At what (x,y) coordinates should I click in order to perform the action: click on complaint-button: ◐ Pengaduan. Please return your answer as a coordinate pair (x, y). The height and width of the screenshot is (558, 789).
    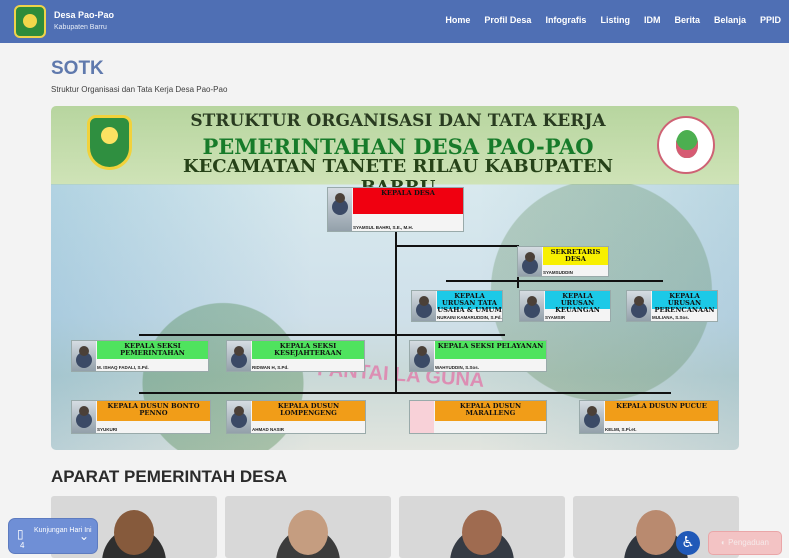
    Looking at the image, I should click on (745, 543).